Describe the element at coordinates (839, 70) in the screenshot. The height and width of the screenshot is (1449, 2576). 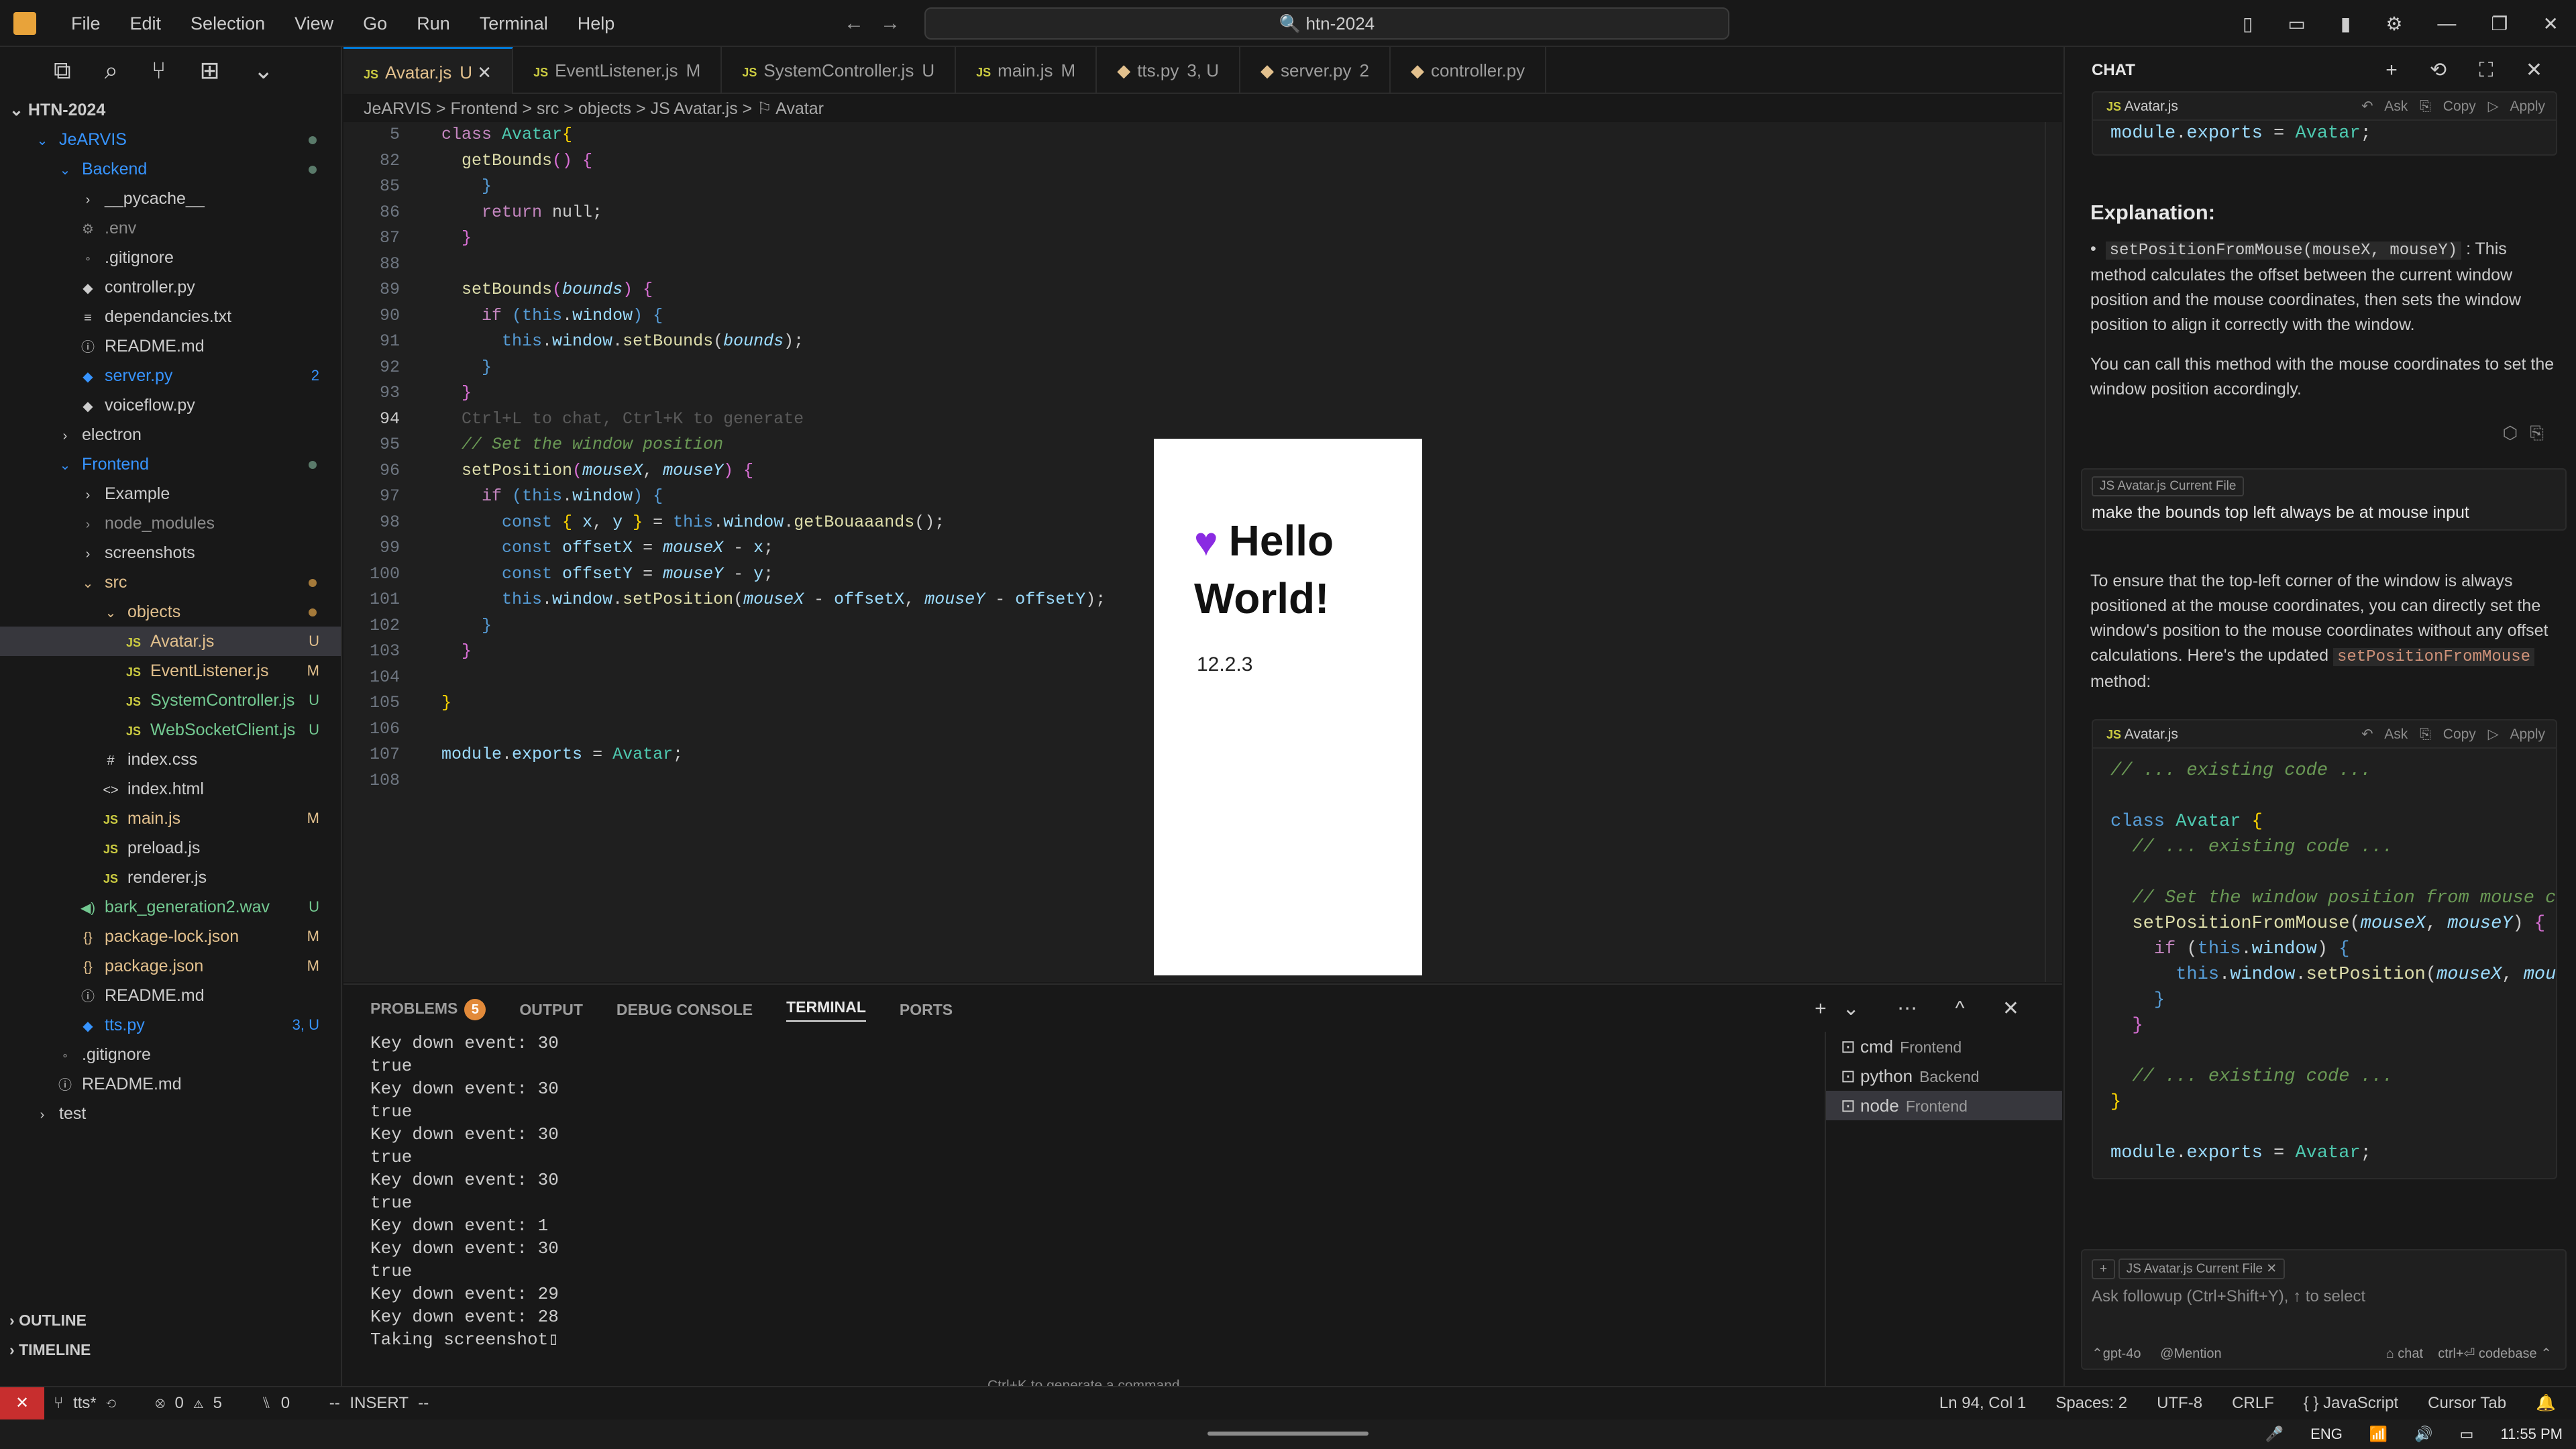
I see `editor-tab: JS SystemController.js U` at that location.